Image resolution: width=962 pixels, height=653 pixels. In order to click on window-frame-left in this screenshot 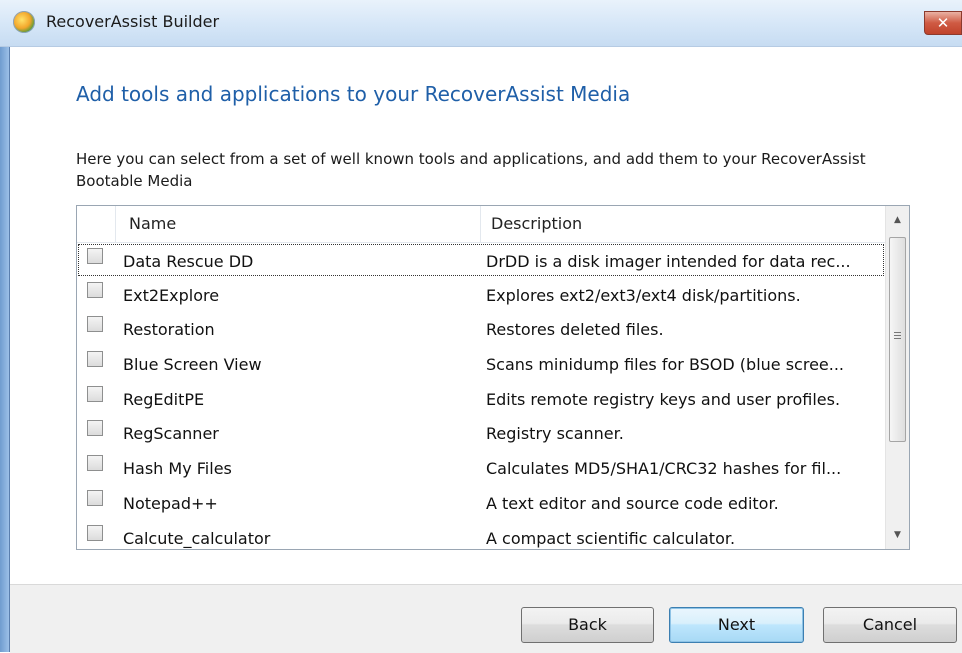, I will do `click(5, 326)`.